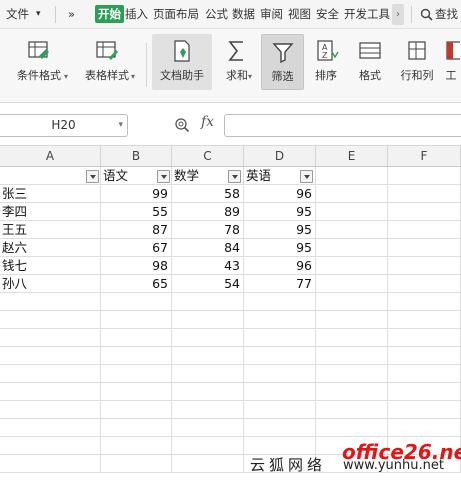 The image size is (461, 484). What do you see at coordinates (50, 194) in the screenshot?
I see `table-cell: 张三` at bounding box center [50, 194].